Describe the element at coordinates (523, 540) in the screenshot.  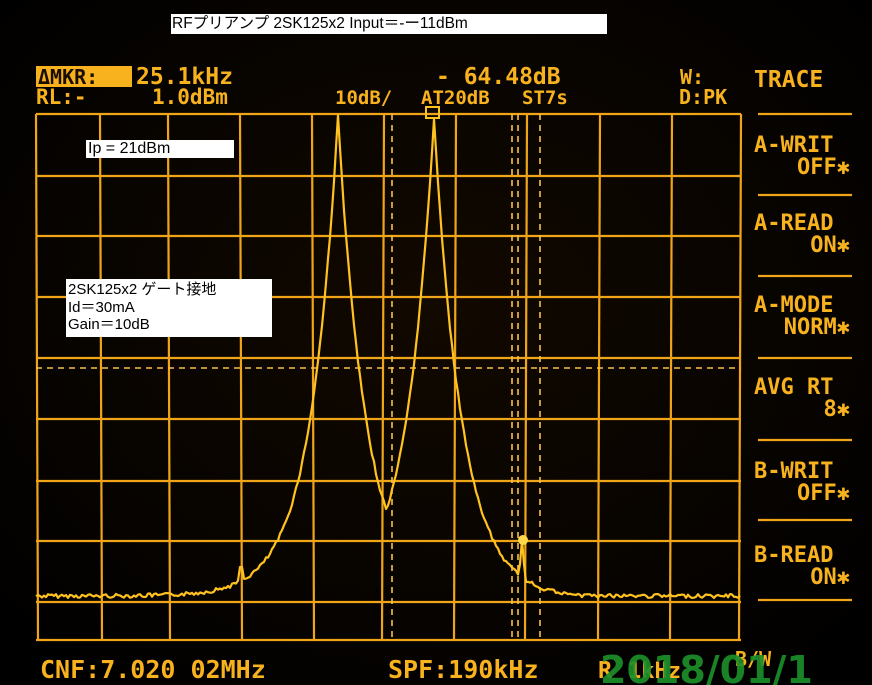
I see `marker-dot` at that location.